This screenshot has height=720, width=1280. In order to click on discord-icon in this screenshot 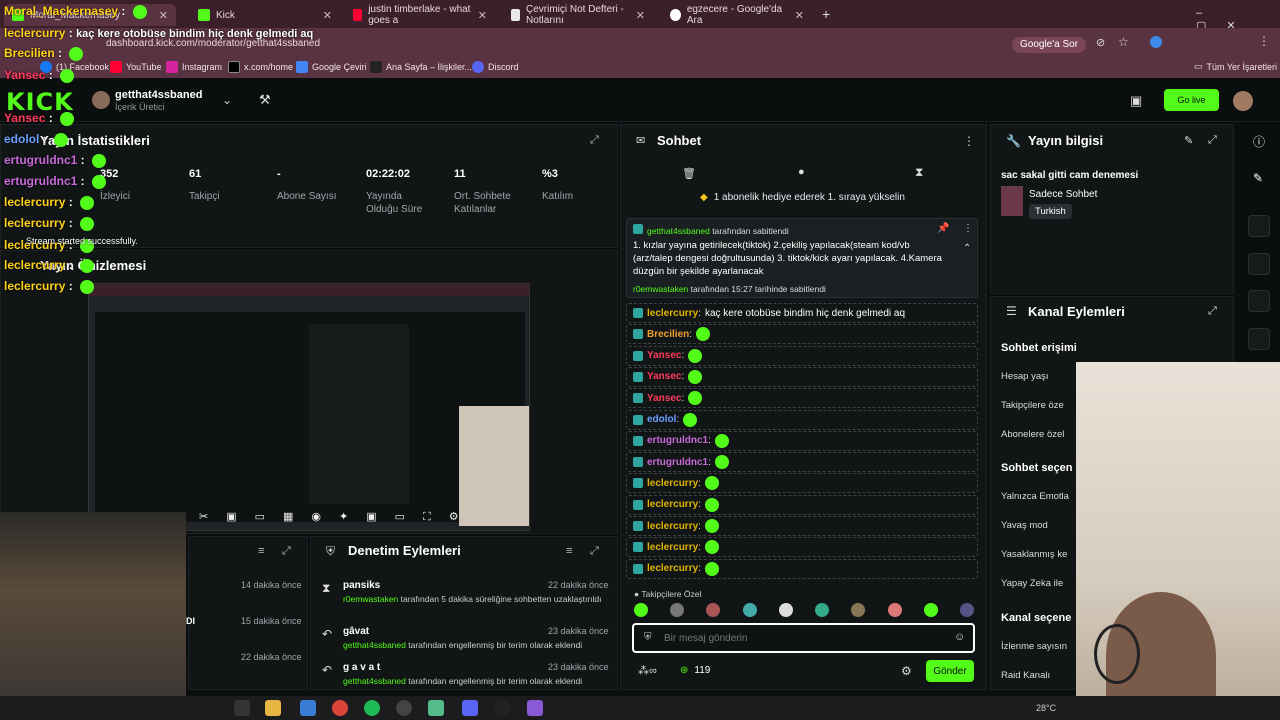, I will do `click(470, 708)`.